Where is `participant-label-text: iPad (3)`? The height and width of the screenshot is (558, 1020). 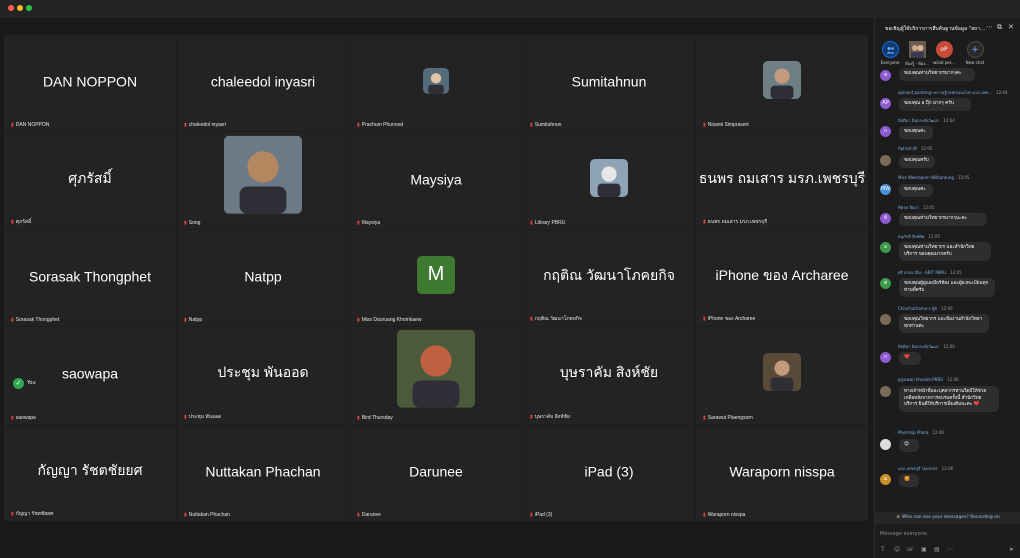
participant-label-text: iPad (3) is located at coordinates (543, 515).